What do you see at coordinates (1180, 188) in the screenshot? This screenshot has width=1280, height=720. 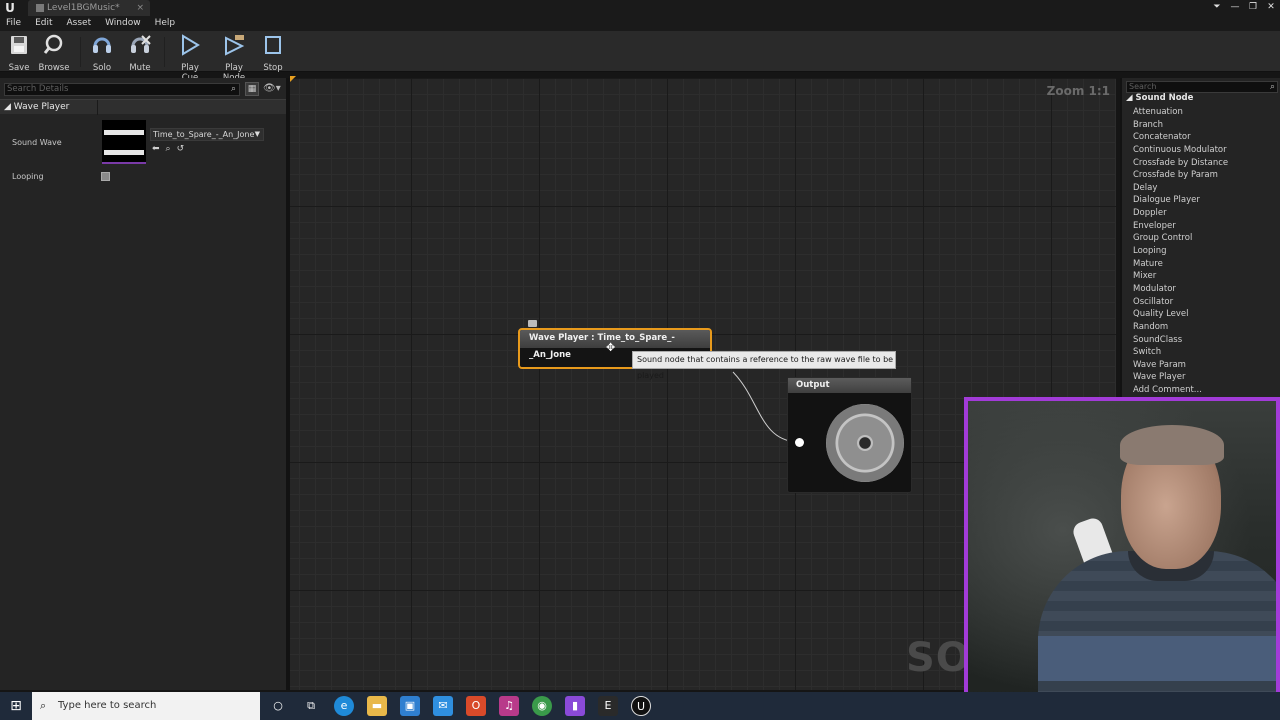 I see `palette-item-delay: Delay` at bounding box center [1180, 188].